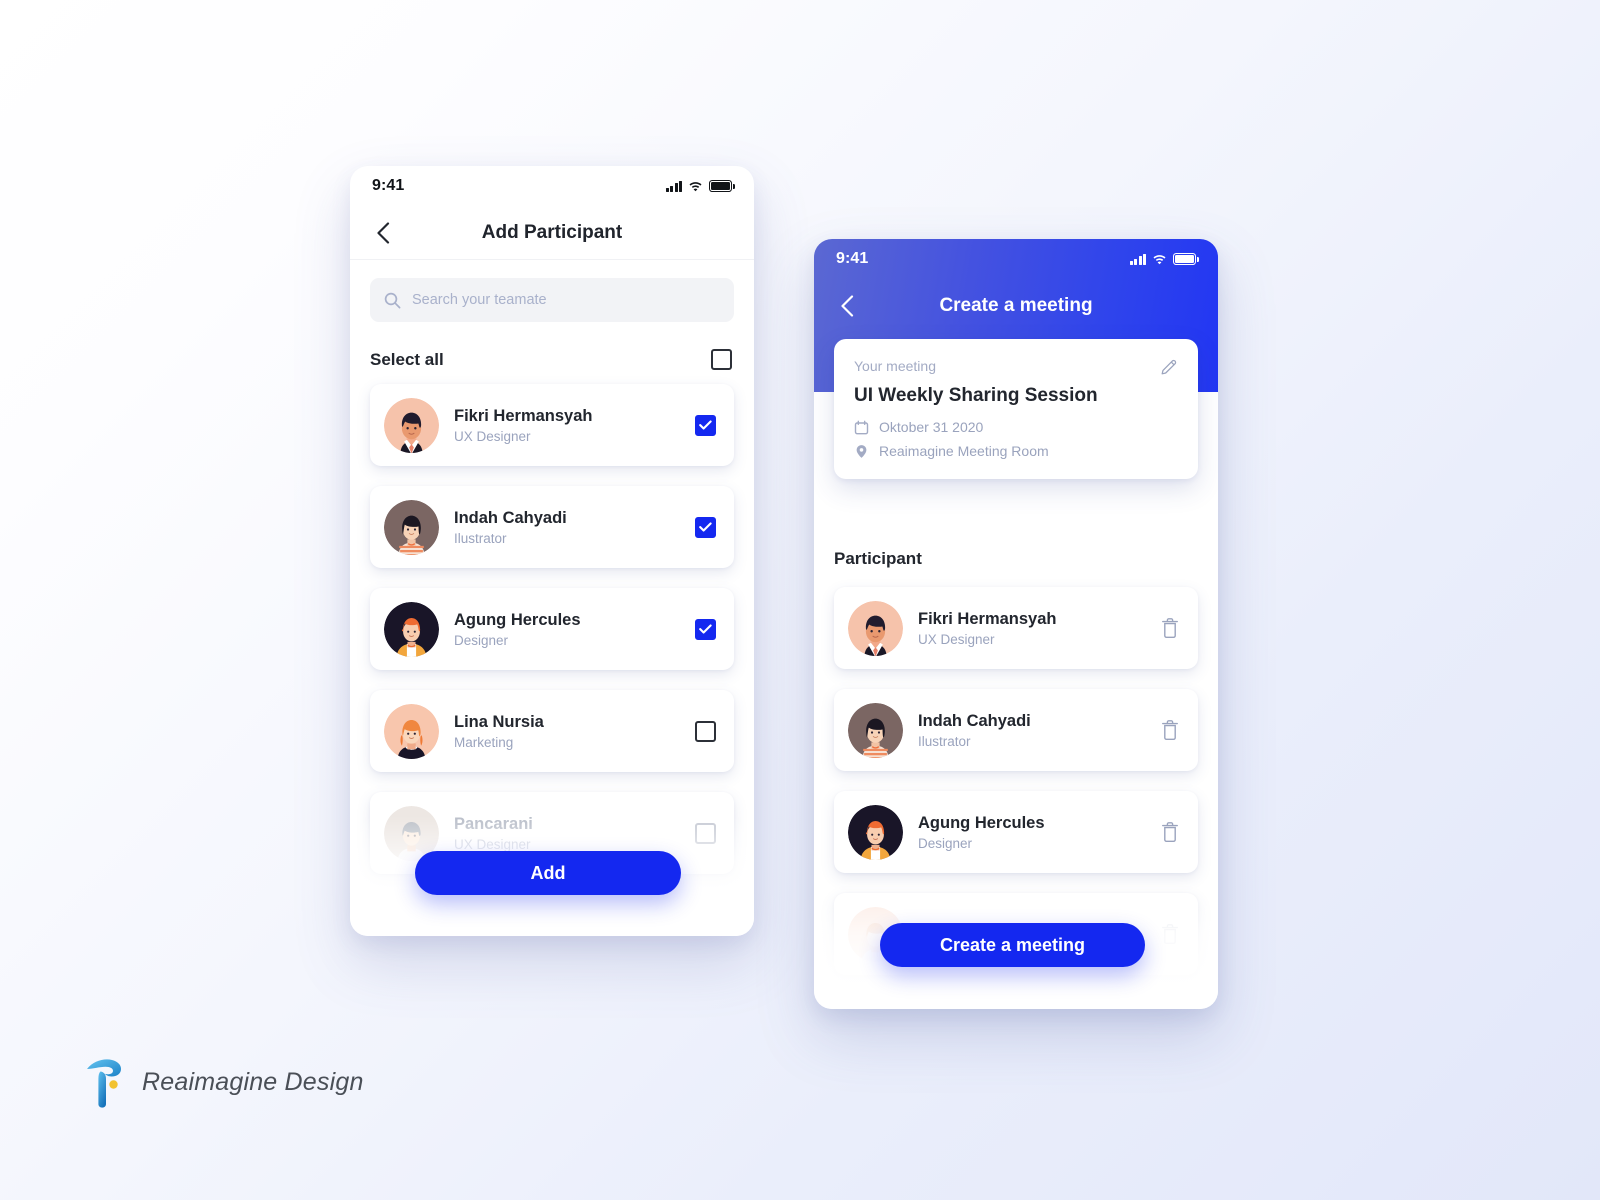 The image size is (1600, 1200). What do you see at coordinates (548, 873) in the screenshot?
I see `add-button: Add` at bounding box center [548, 873].